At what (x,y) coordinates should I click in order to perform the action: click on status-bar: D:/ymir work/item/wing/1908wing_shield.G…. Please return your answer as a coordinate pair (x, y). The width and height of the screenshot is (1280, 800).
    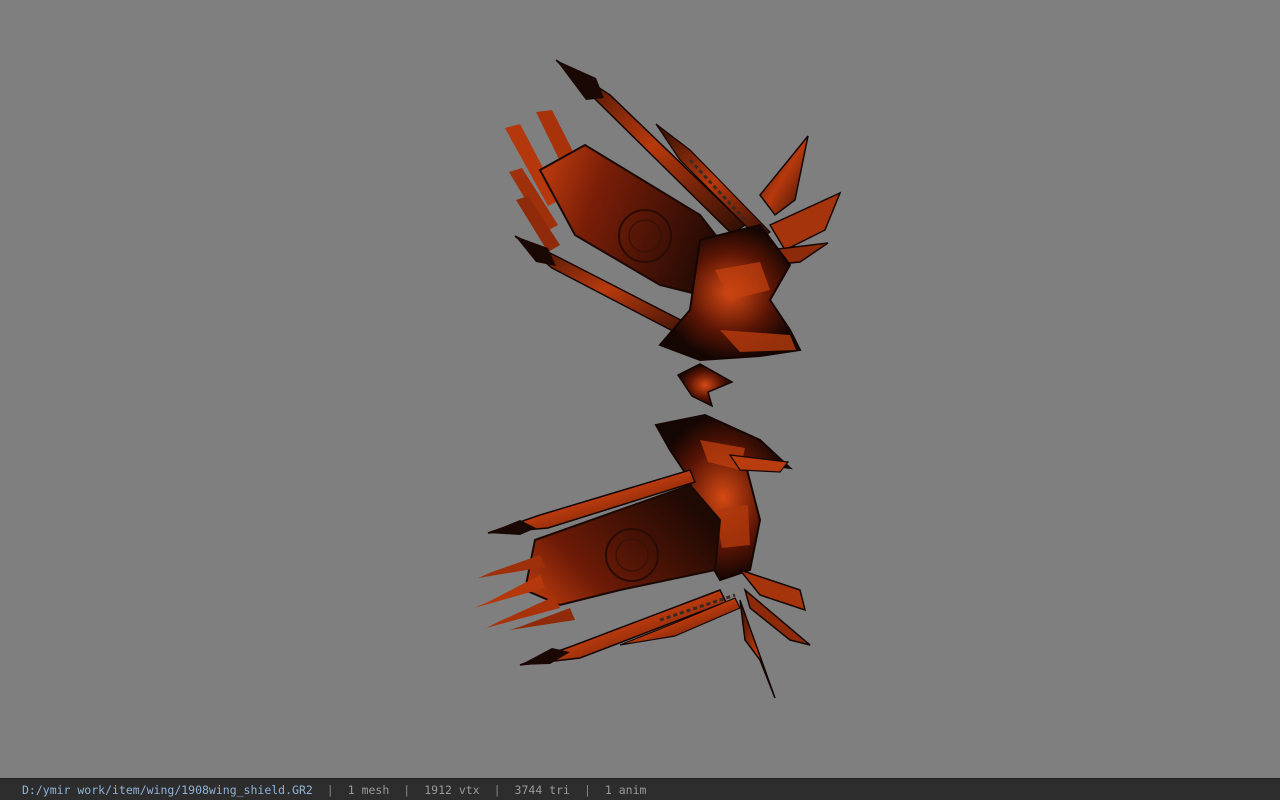
    Looking at the image, I should click on (640, 789).